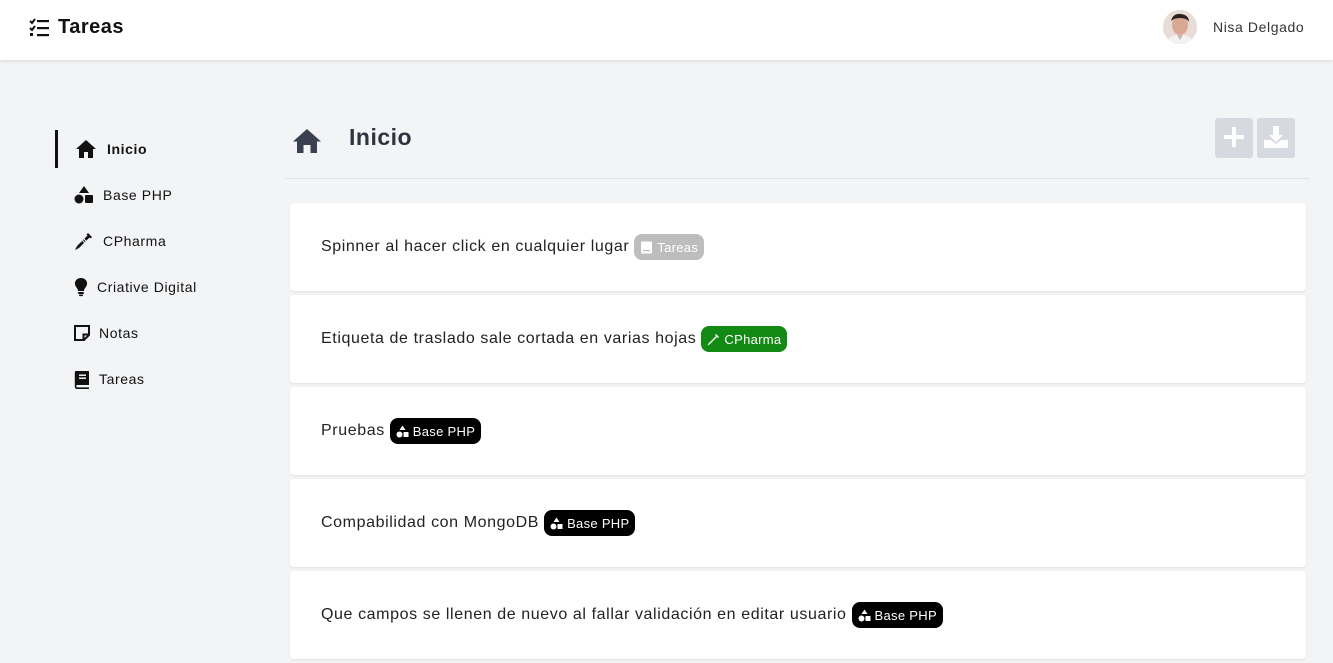 The height and width of the screenshot is (663, 1333). Describe the element at coordinates (797, 148) in the screenshot. I see `page-header: Inicio` at that location.